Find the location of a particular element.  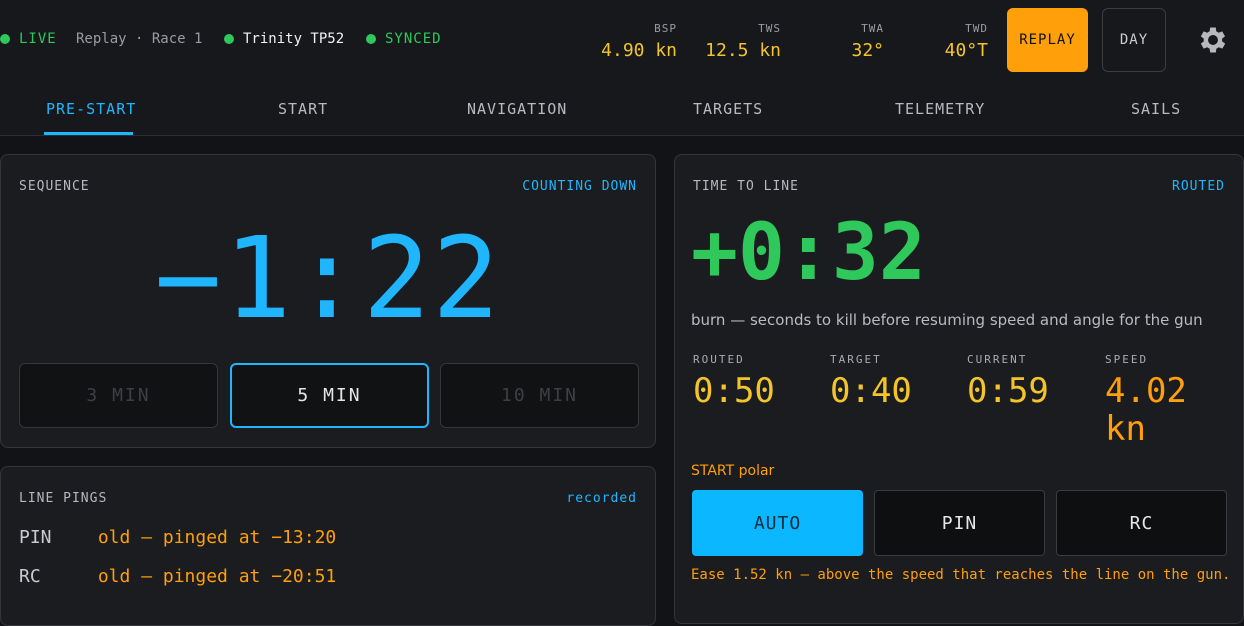

tab-start: START is located at coordinates (303, 109).